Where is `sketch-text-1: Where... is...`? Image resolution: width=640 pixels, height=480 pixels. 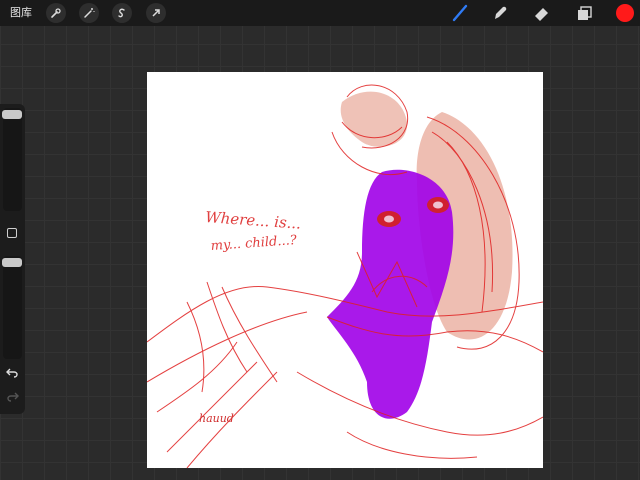 sketch-text-1: Where... is... is located at coordinates (253, 220).